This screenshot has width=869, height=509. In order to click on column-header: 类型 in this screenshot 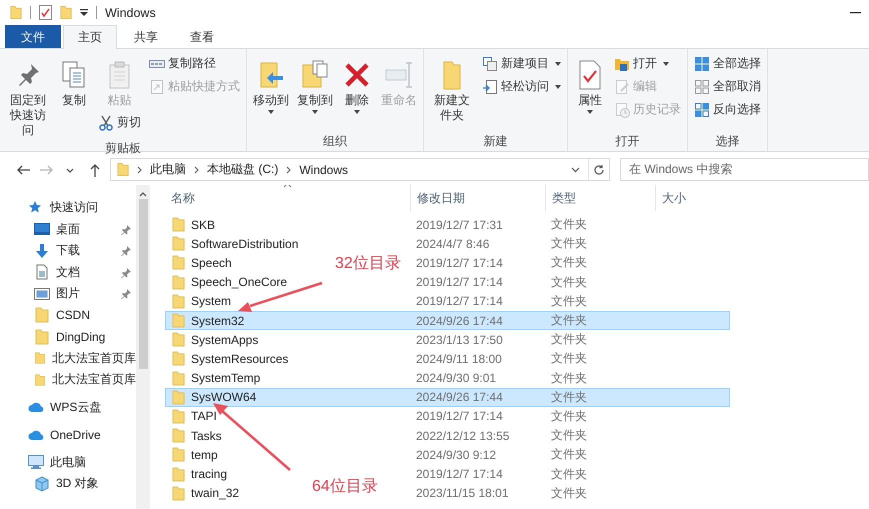, I will do `click(600, 198)`.